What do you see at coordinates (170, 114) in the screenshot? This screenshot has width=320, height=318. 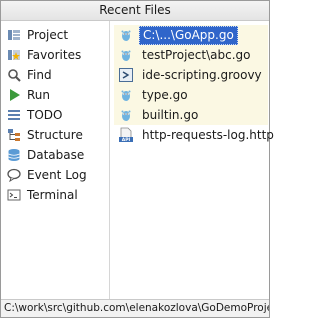 I see `file-name: builtin.go` at bounding box center [170, 114].